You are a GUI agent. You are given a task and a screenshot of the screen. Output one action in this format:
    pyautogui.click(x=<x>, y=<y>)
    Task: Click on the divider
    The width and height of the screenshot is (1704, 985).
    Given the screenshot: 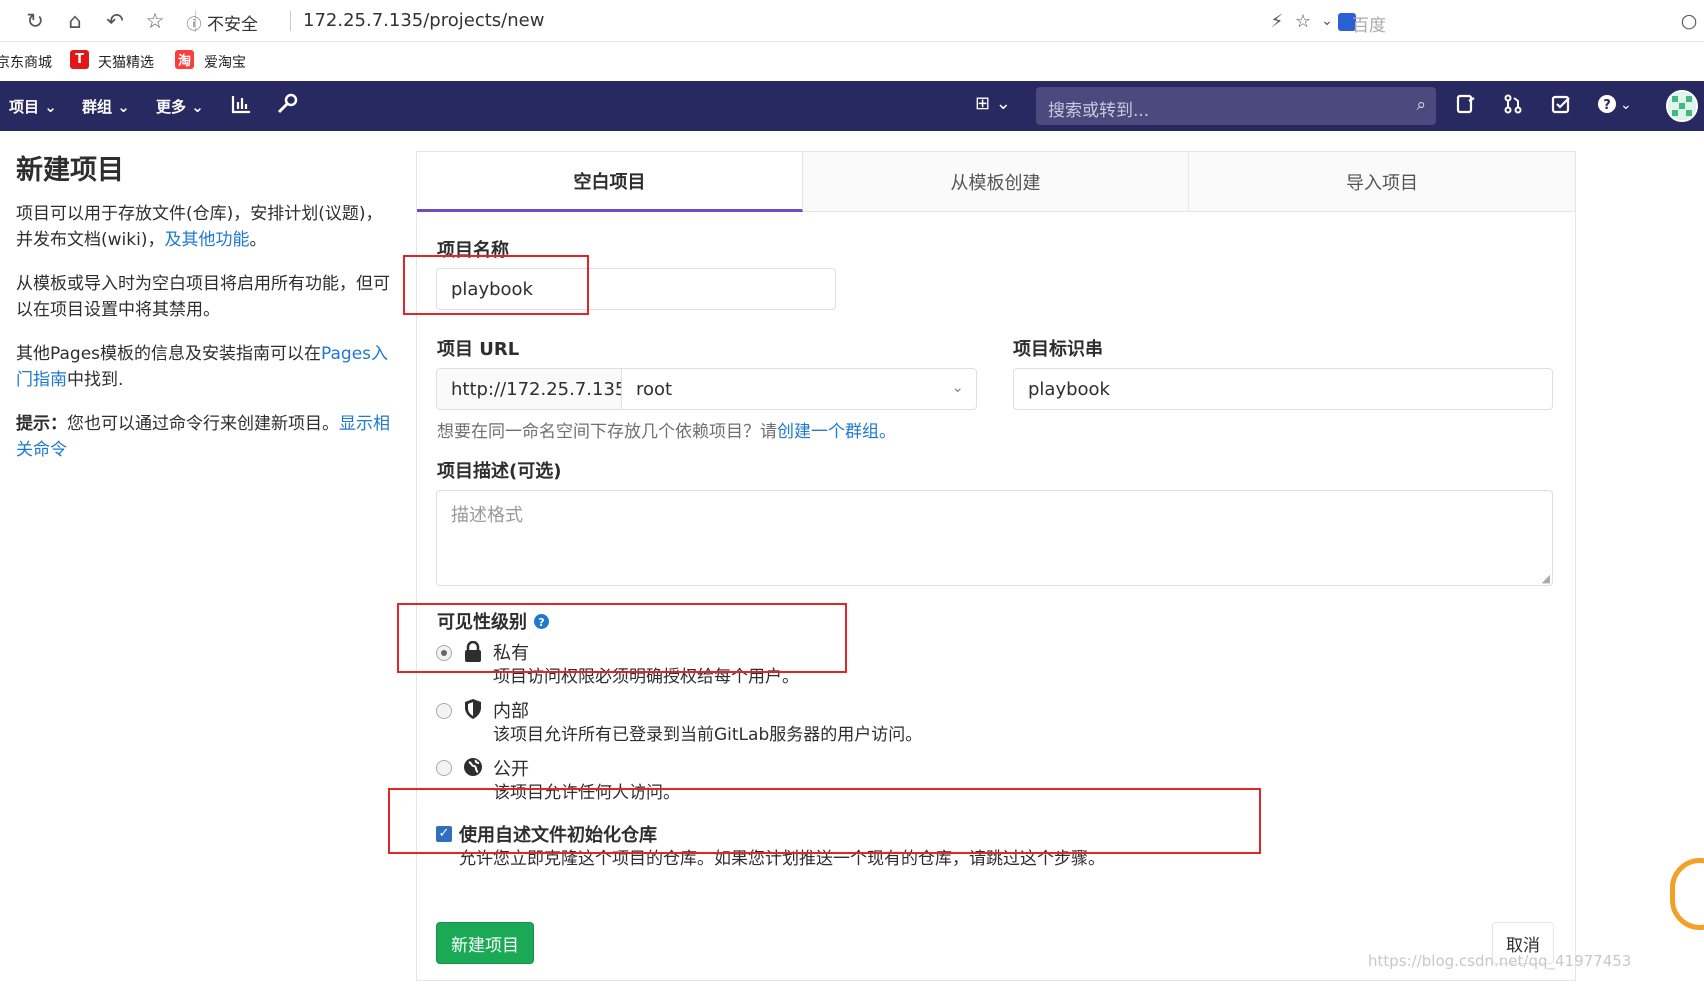 What is the action you would take?
    pyautogui.click(x=290, y=21)
    